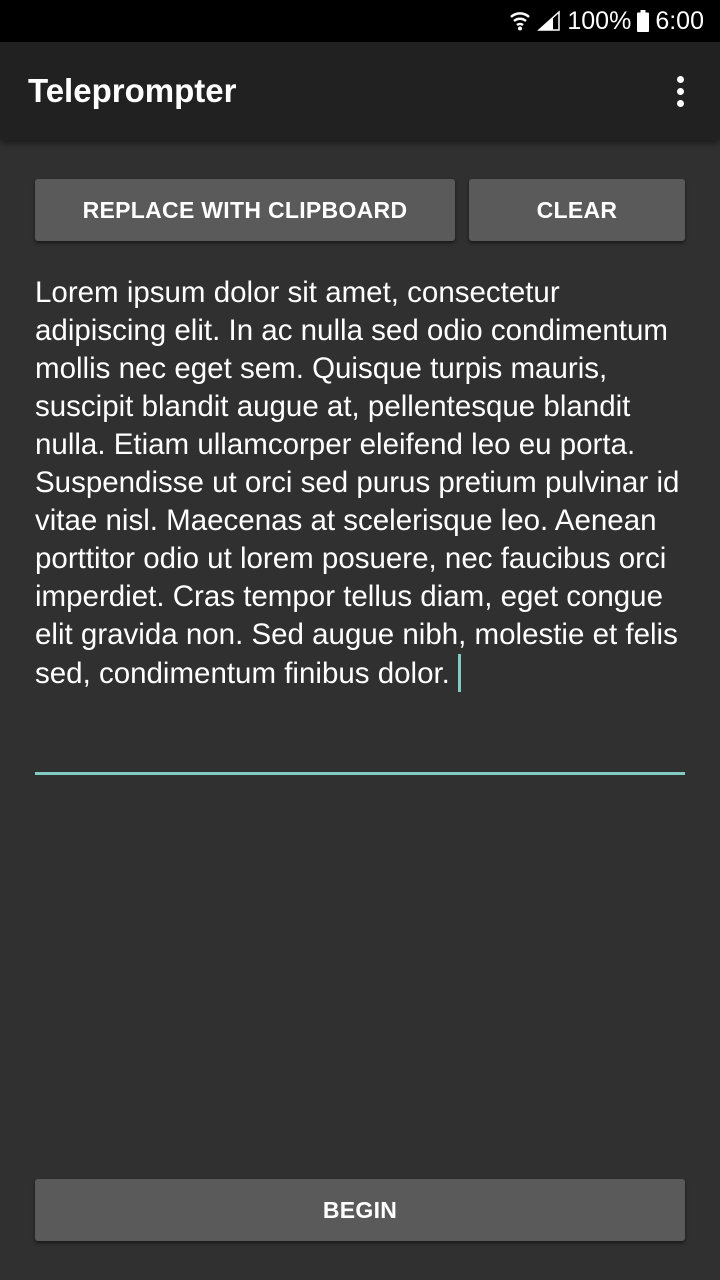 The image size is (720, 1280). What do you see at coordinates (360, 1210) in the screenshot?
I see `begin-button: BEGIN` at bounding box center [360, 1210].